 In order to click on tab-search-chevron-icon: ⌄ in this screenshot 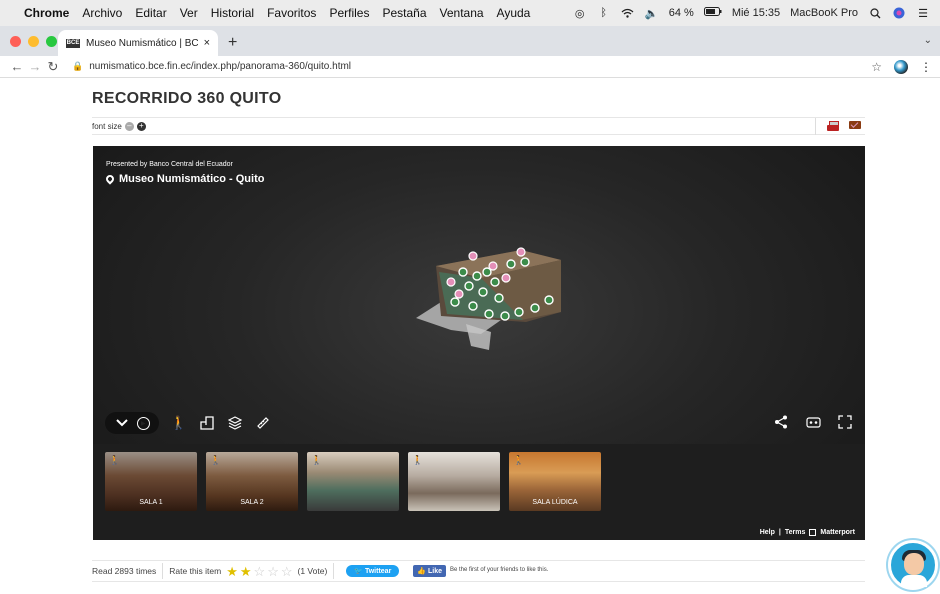, I will do `click(928, 40)`.